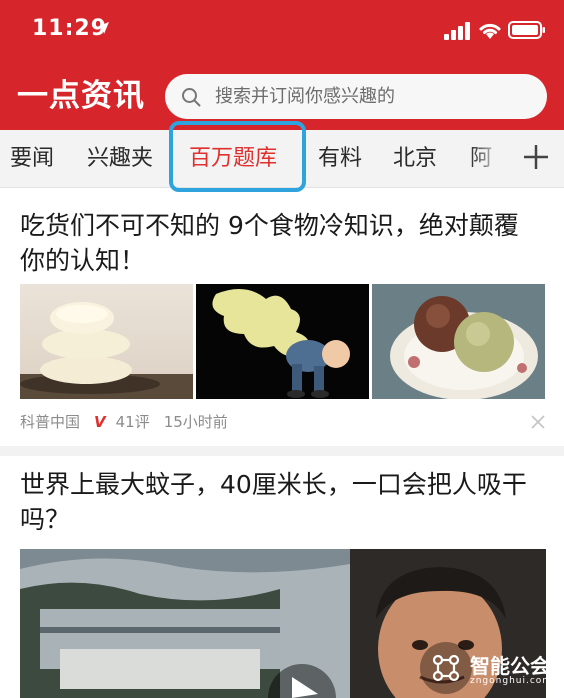 The width and height of the screenshot is (564, 698). Describe the element at coordinates (490, 158) in the screenshot. I see `tab-fade` at that location.